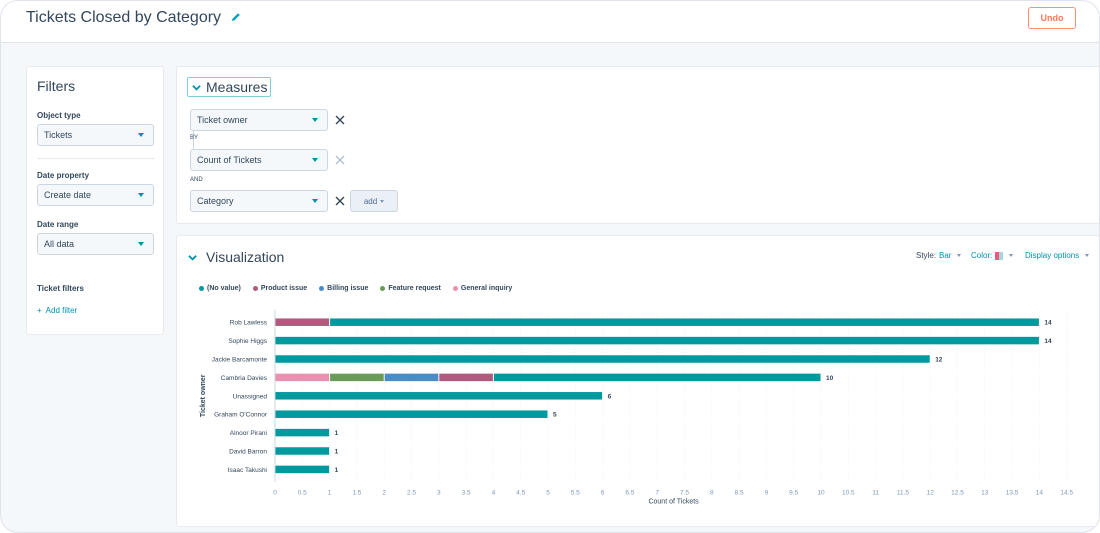 This screenshot has height=533, width=1100. I want to click on ticket-owner-select: Ticket owner, so click(259, 120).